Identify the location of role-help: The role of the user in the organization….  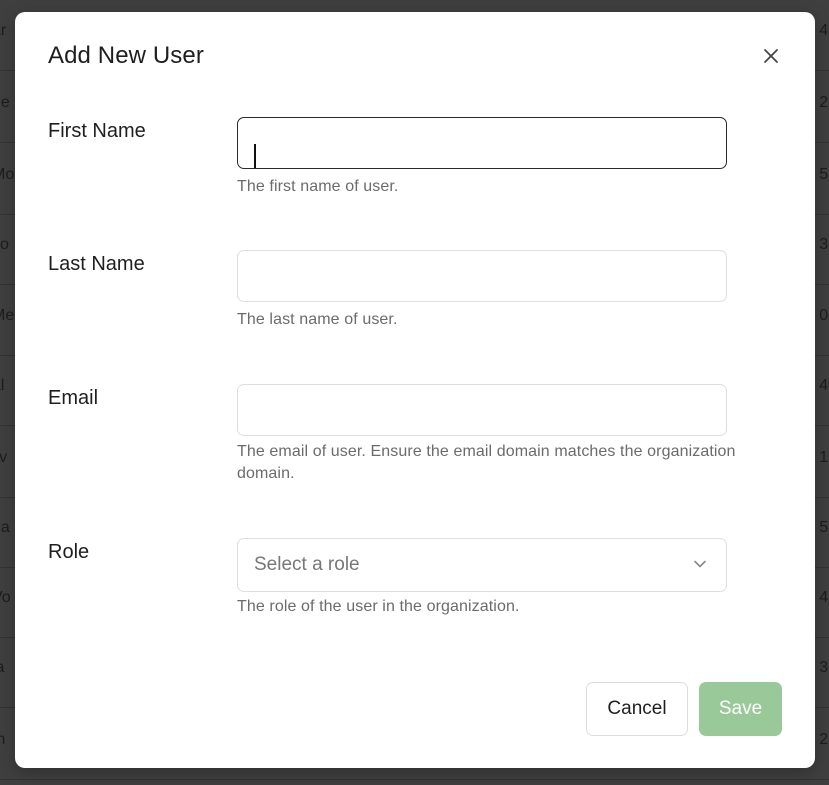
(378, 606).